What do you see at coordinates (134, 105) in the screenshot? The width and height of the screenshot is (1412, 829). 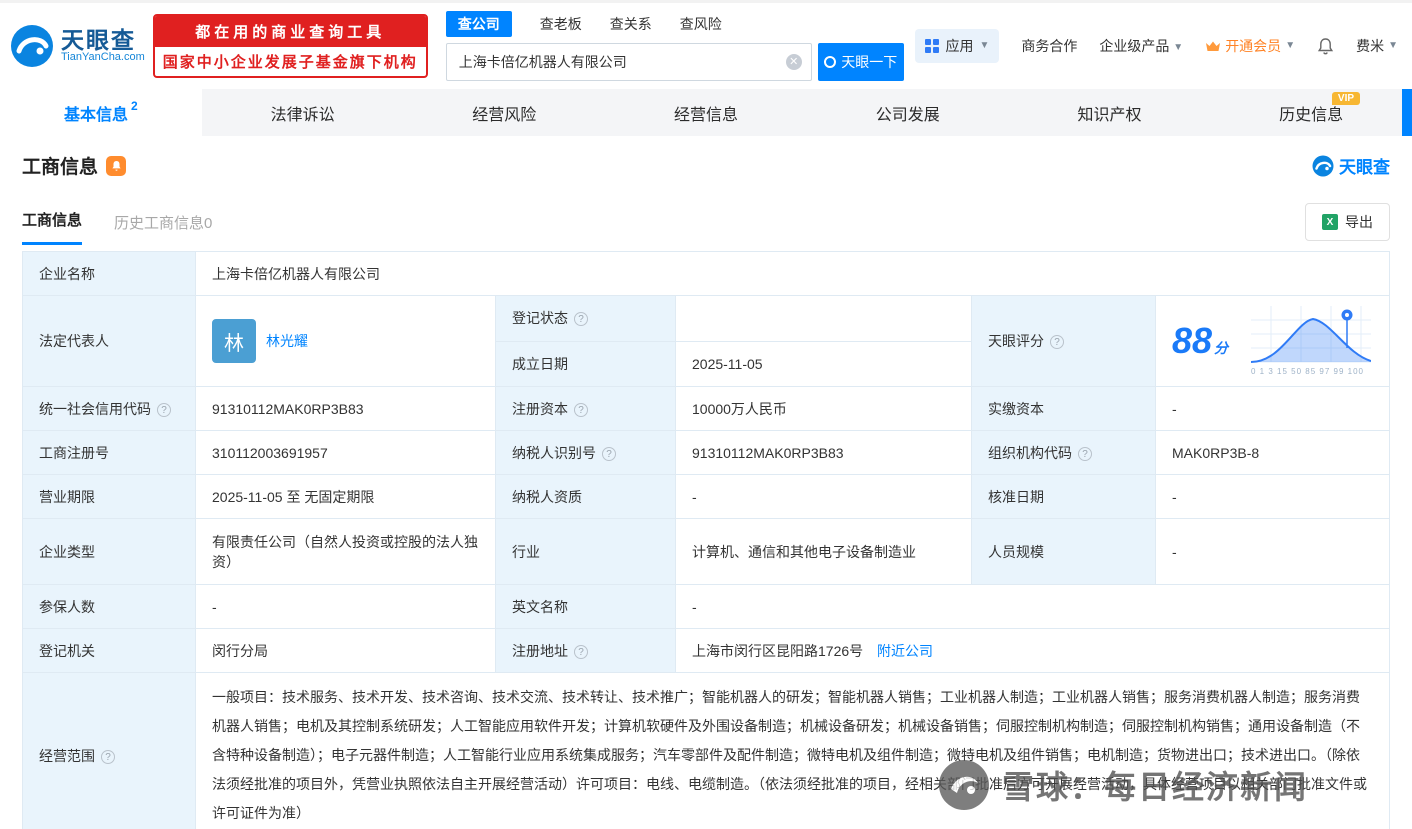 I see `basic-info-badge: 2` at bounding box center [134, 105].